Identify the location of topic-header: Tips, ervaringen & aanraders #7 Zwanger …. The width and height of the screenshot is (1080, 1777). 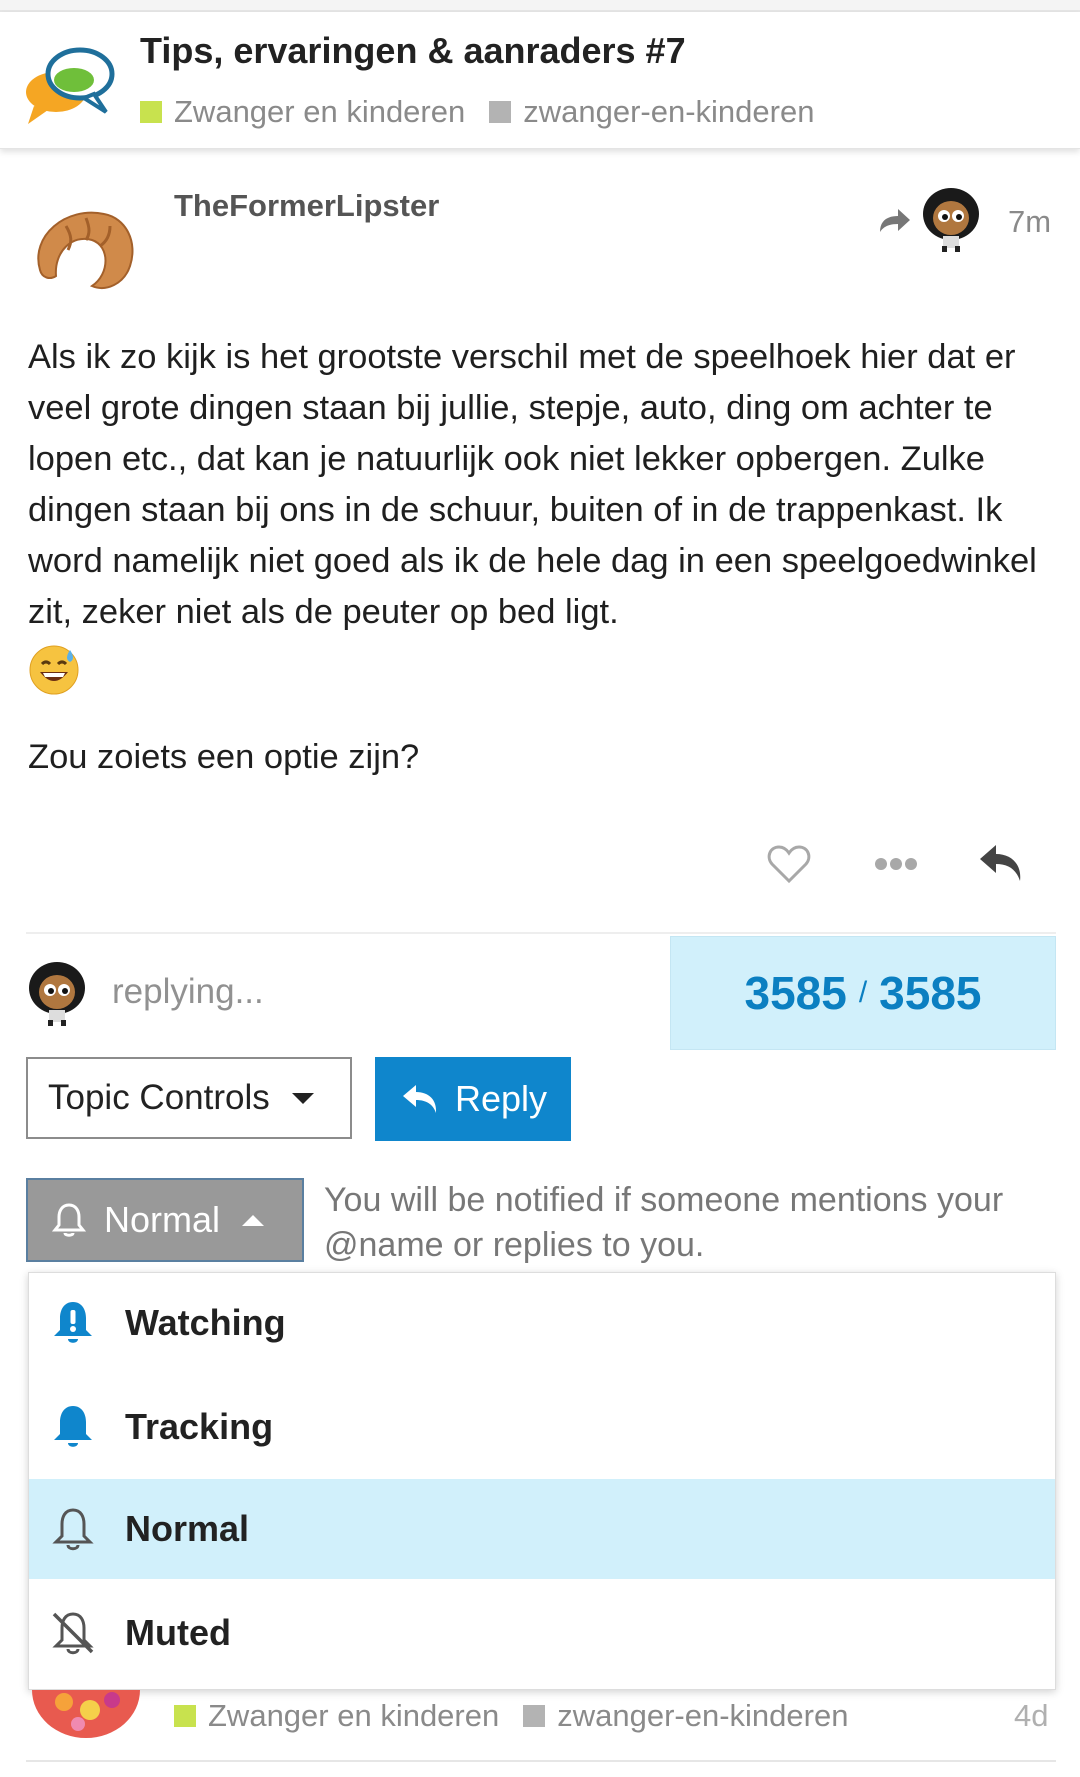
(540, 80).